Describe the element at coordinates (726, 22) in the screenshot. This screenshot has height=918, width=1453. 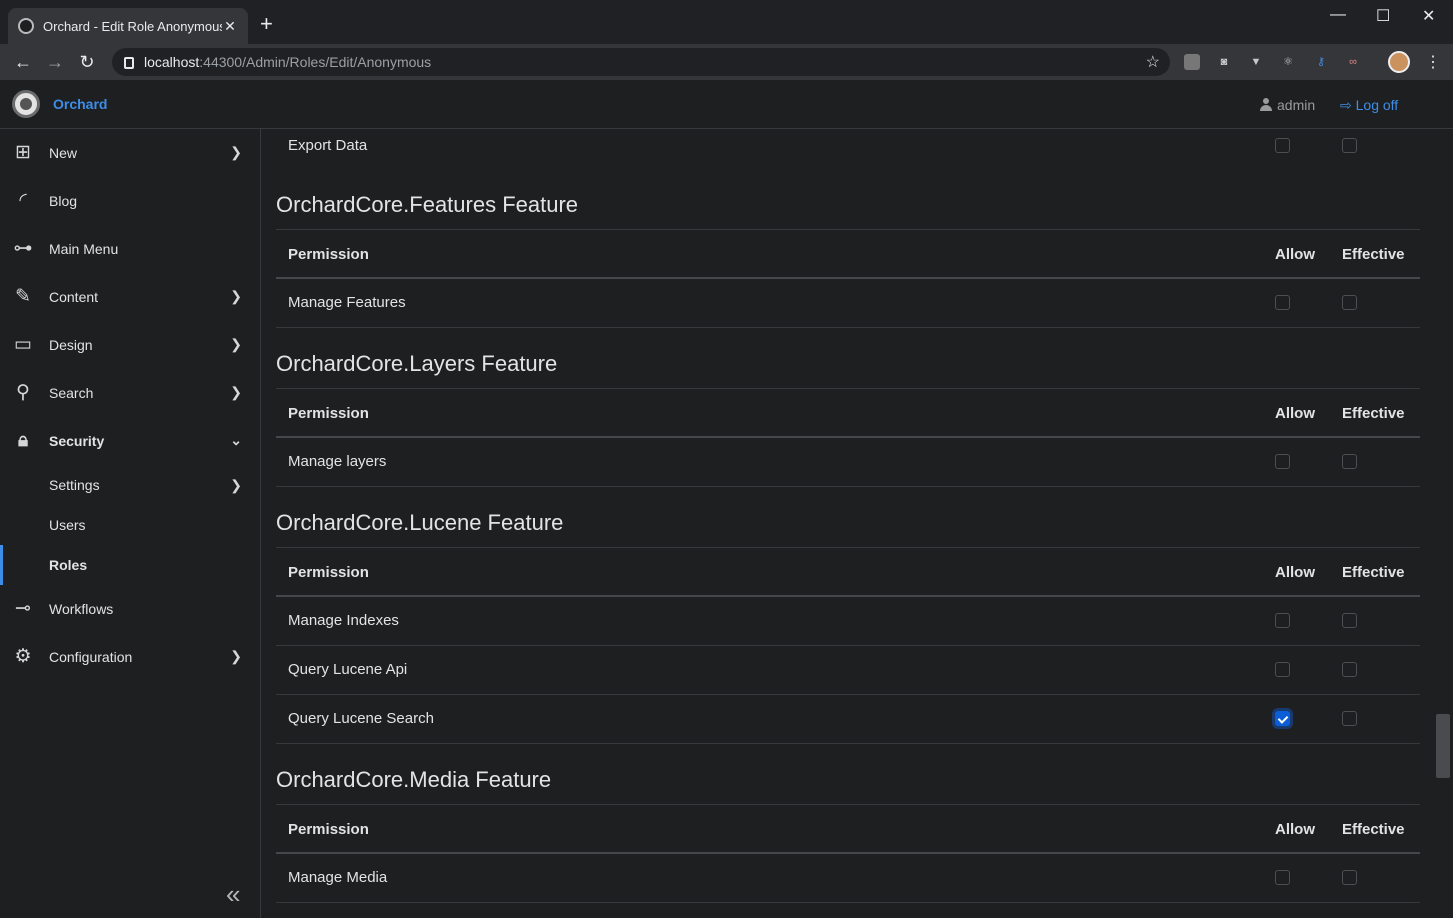
I see `browser-tabbar: Orchard - Edit Role Anonymous ✕ + — ☐ ✕` at that location.